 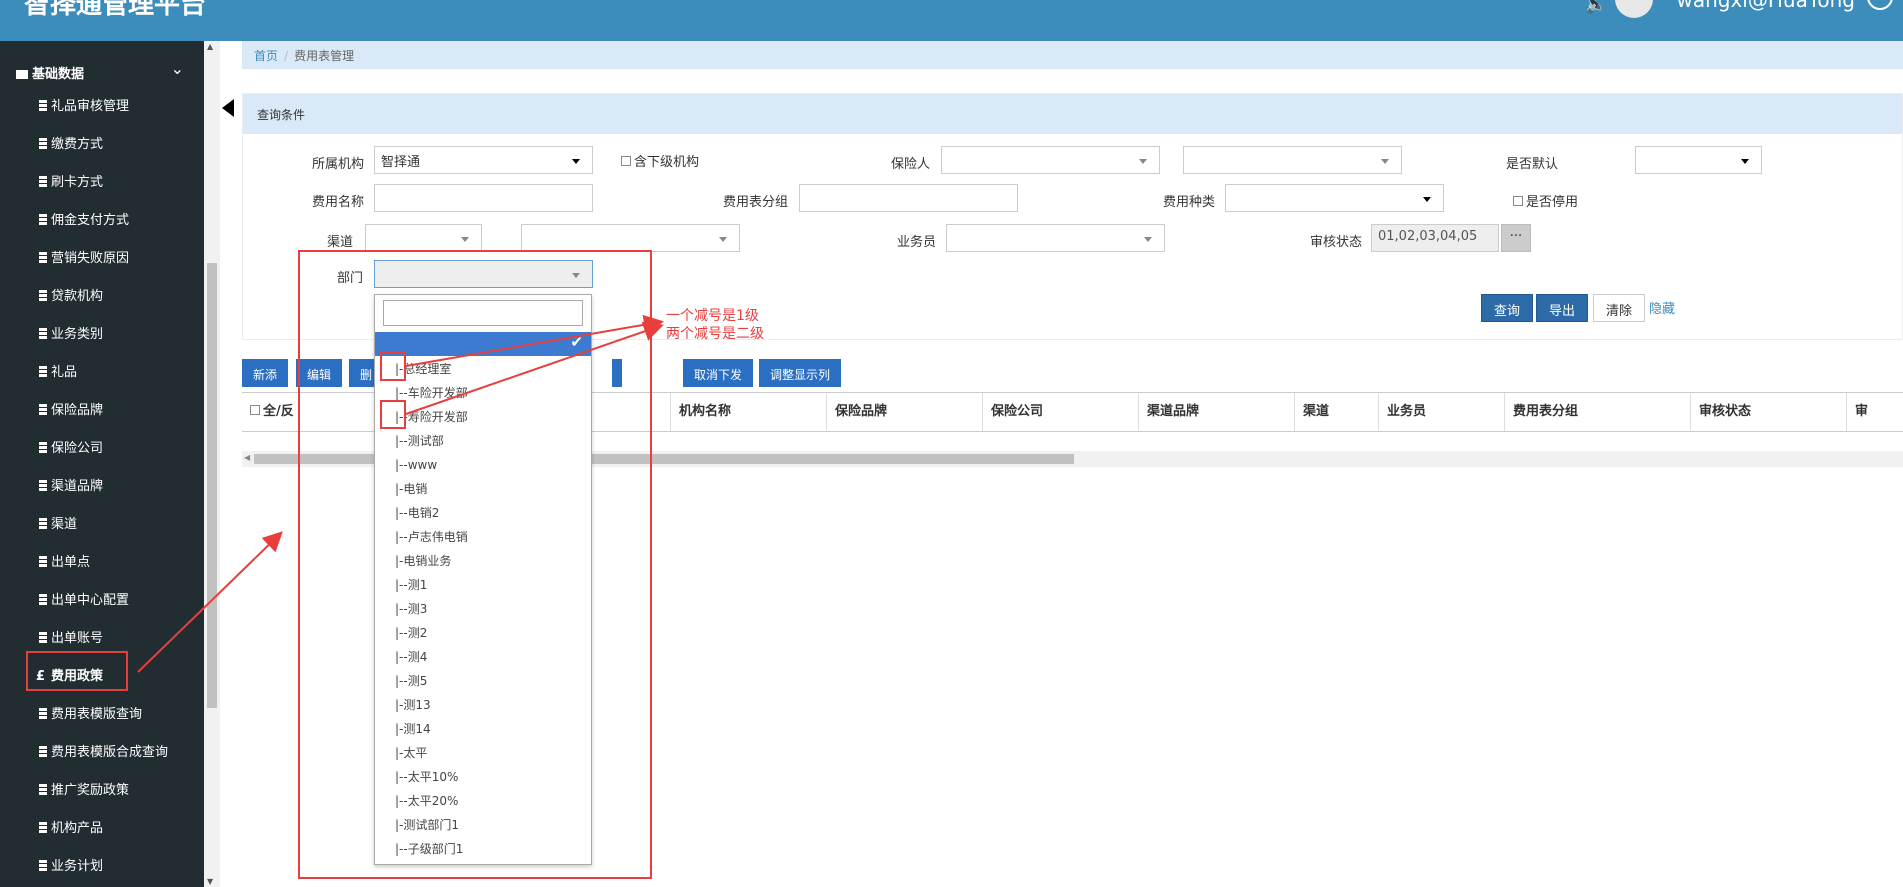 I want to click on arrow-double-dash, so click(x=534, y=368).